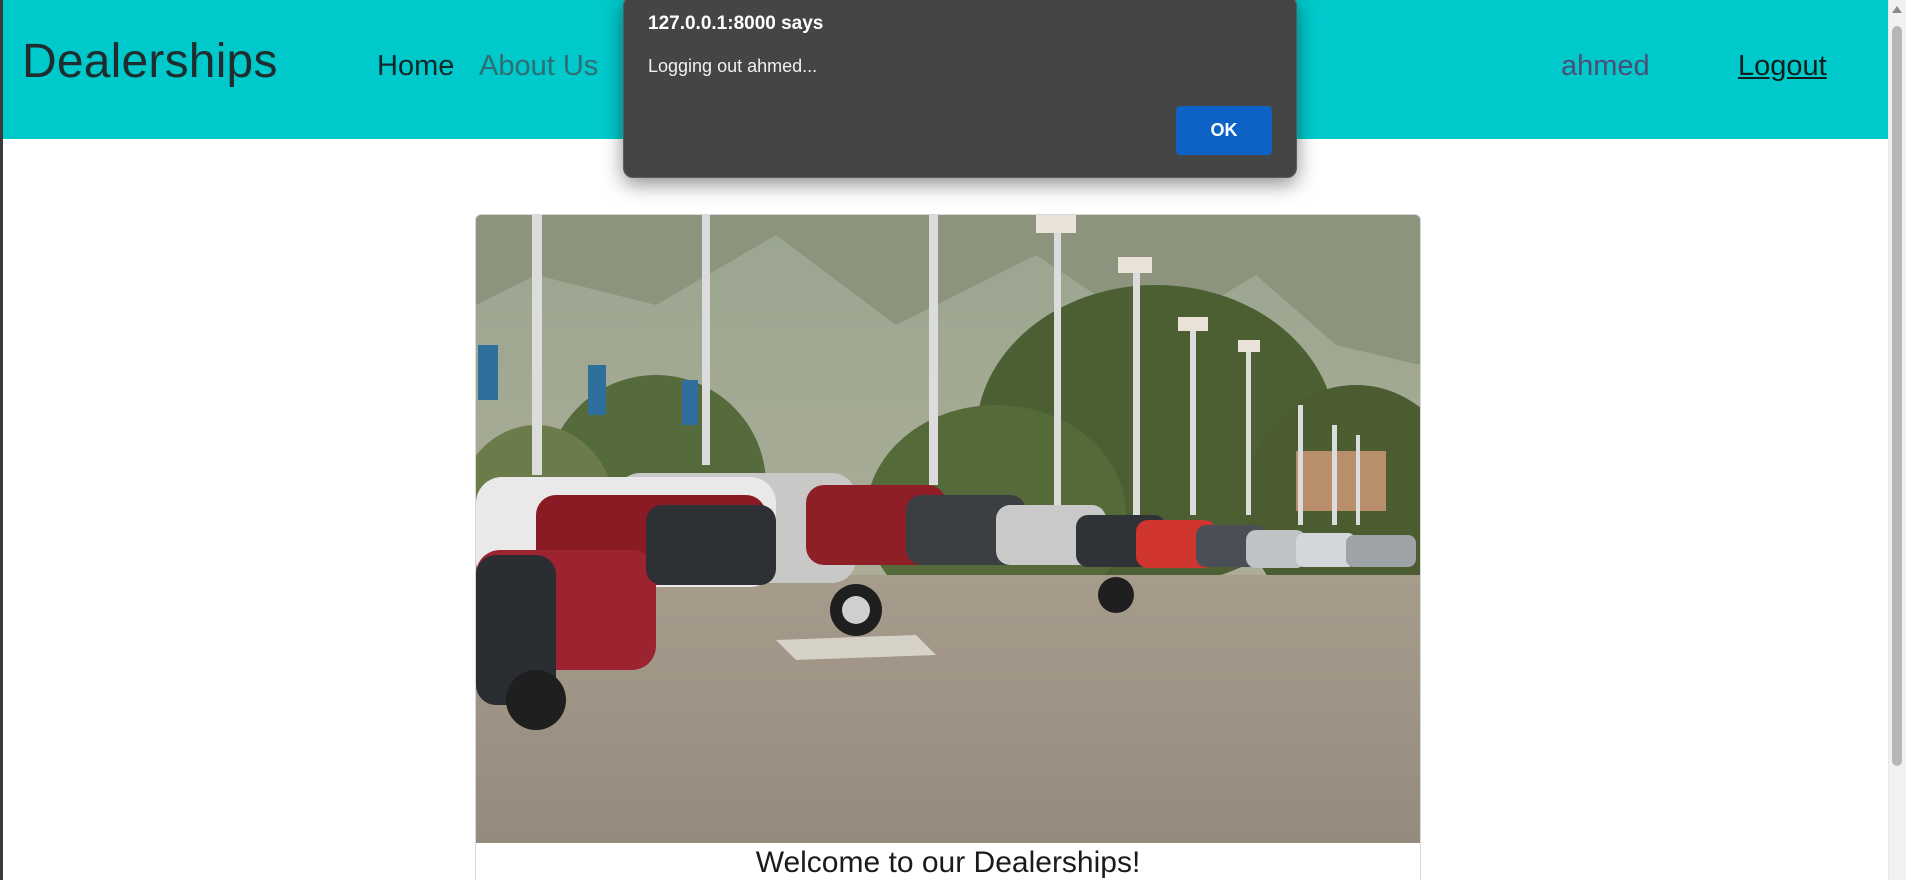 This screenshot has height=880, width=1906. I want to click on nav-link-home: Home, so click(415, 66).